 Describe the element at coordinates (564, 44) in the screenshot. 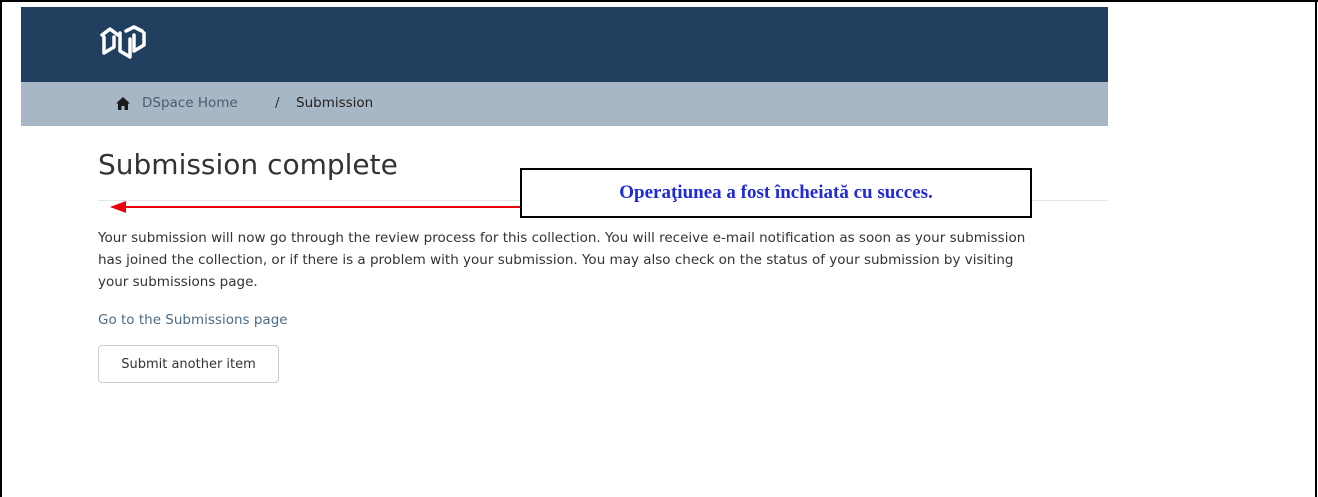

I see `site-header` at that location.